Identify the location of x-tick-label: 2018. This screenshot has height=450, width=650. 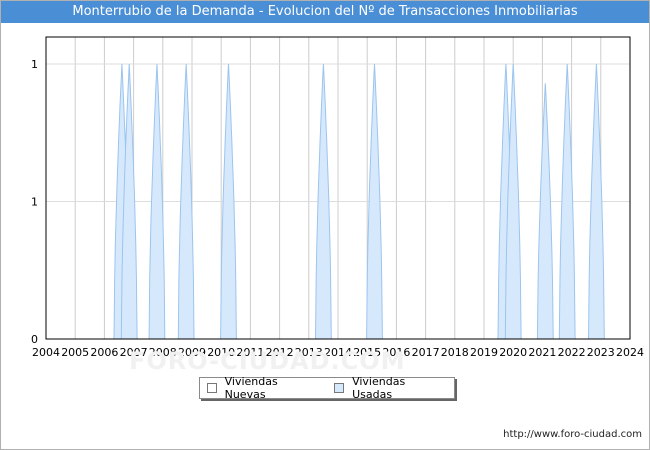
(455, 352).